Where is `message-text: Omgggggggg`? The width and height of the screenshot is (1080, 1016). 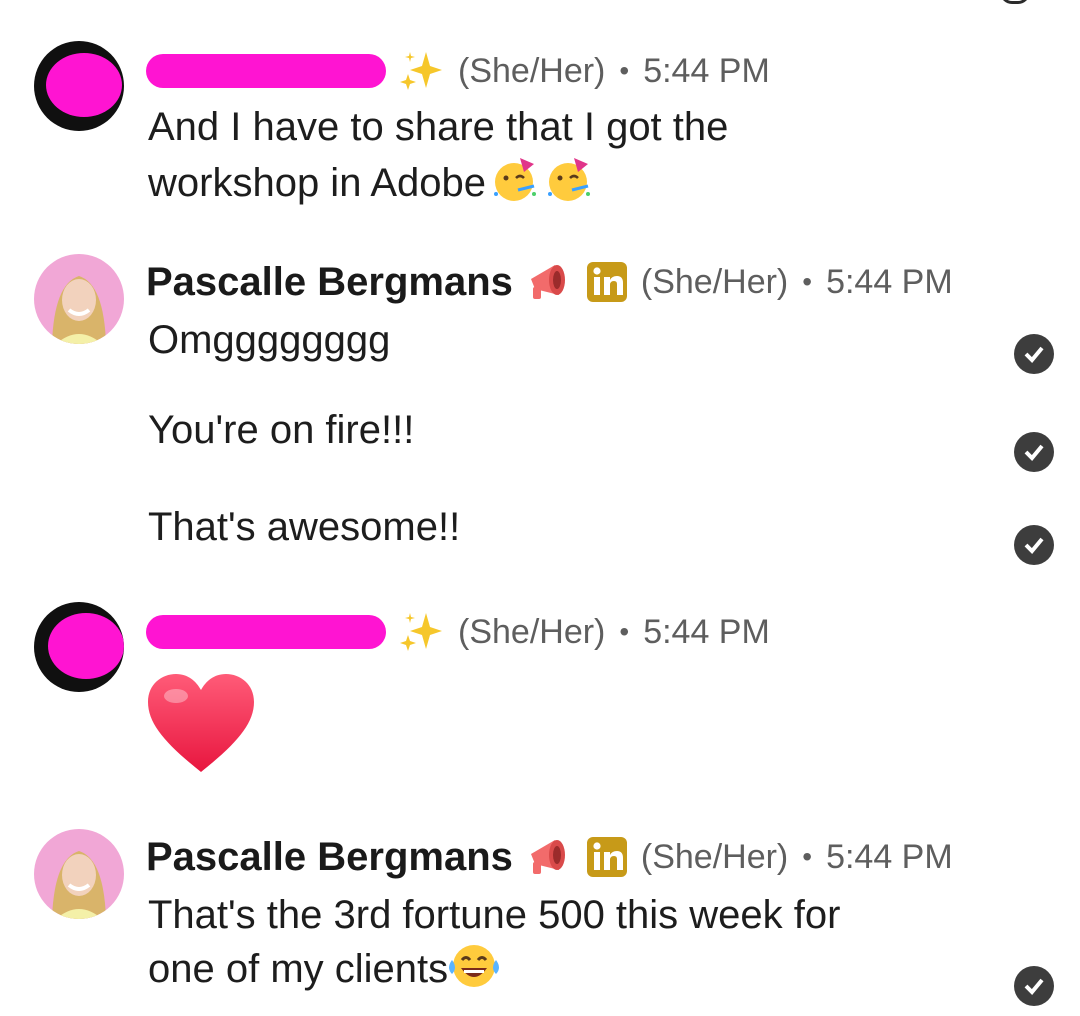 message-text: Omgggggggg is located at coordinates (269, 340).